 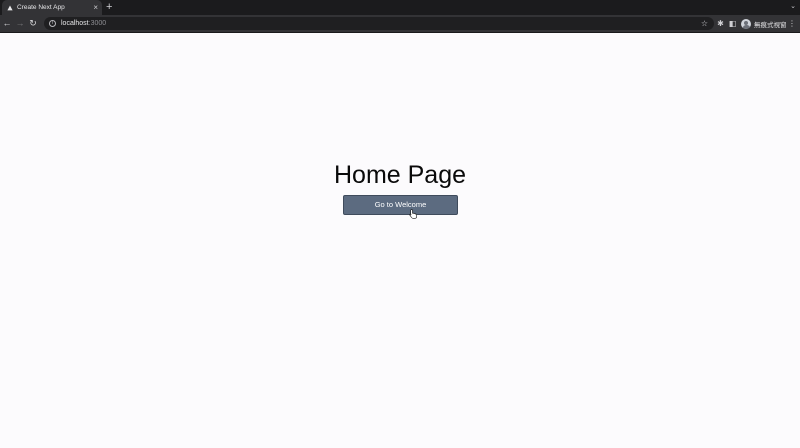 What do you see at coordinates (9, 7) in the screenshot?
I see `triangle-icon` at bounding box center [9, 7].